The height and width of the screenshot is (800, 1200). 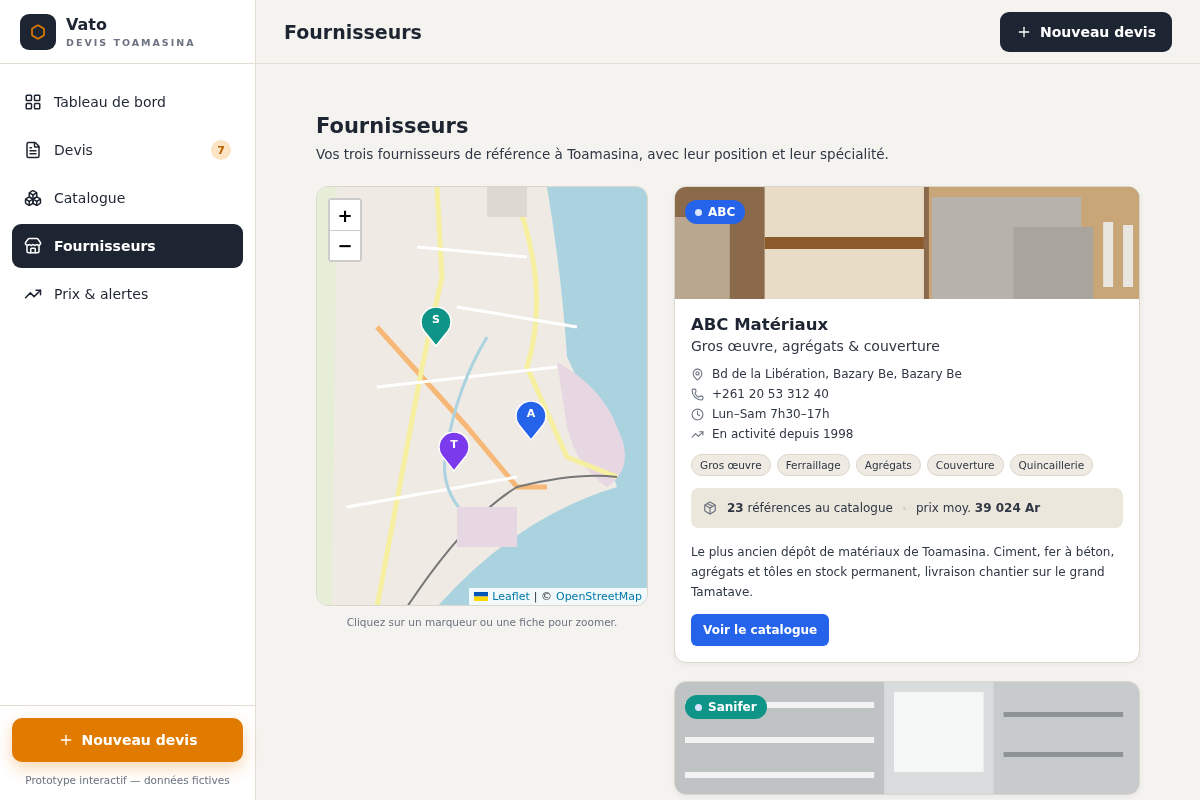 What do you see at coordinates (978, 508) in the screenshot?
I see `average-price: prix moy. 39 024 Ar` at bounding box center [978, 508].